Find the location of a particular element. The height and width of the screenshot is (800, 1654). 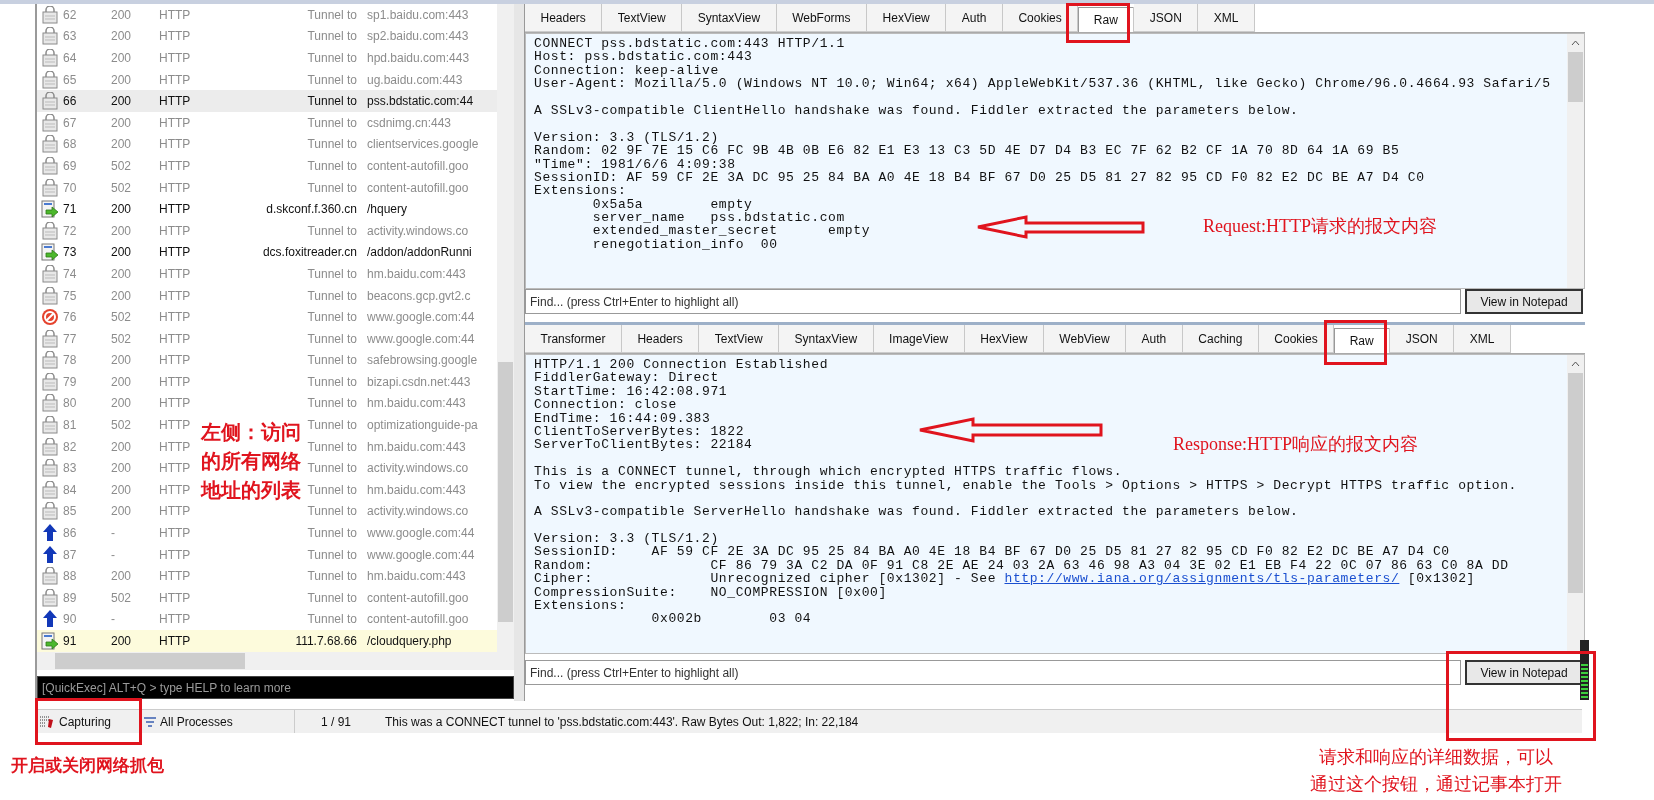

tab: WebView is located at coordinates (1085, 339).